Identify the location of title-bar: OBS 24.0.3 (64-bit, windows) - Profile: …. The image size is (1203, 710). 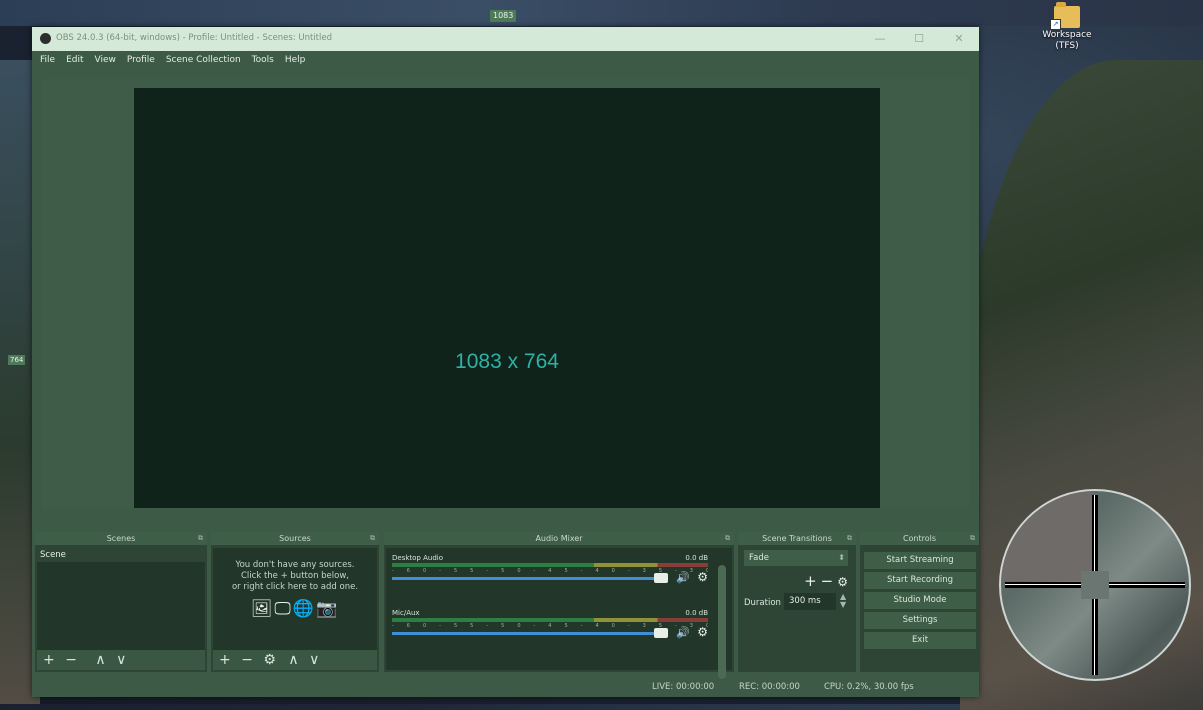
(505, 39).